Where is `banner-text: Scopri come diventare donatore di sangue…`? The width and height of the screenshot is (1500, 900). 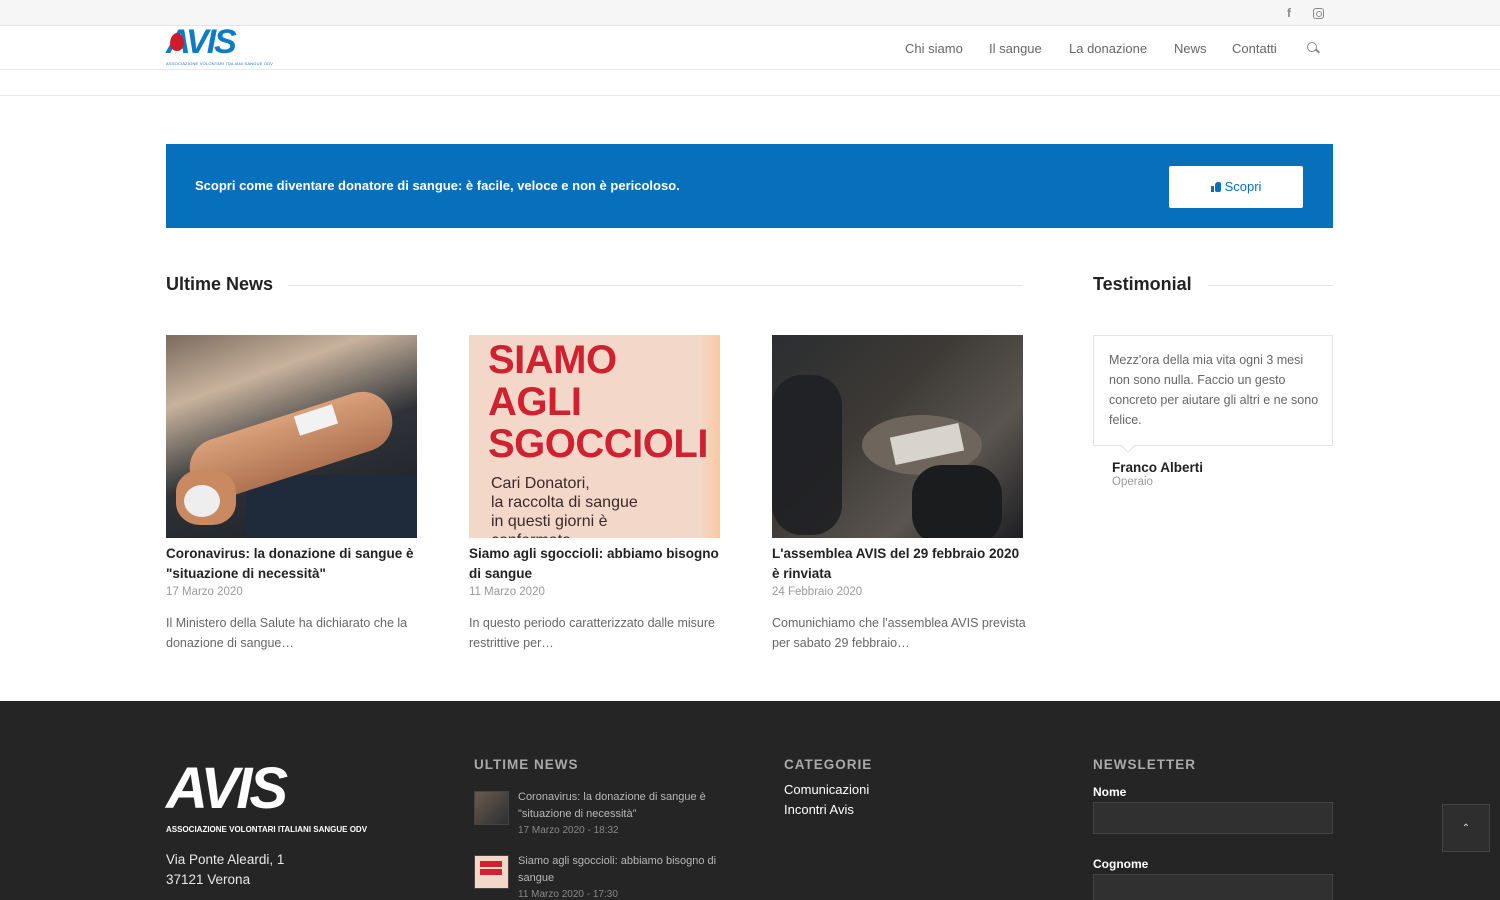 banner-text: Scopri come diventare donatore di sangue… is located at coordinates (437, 185).